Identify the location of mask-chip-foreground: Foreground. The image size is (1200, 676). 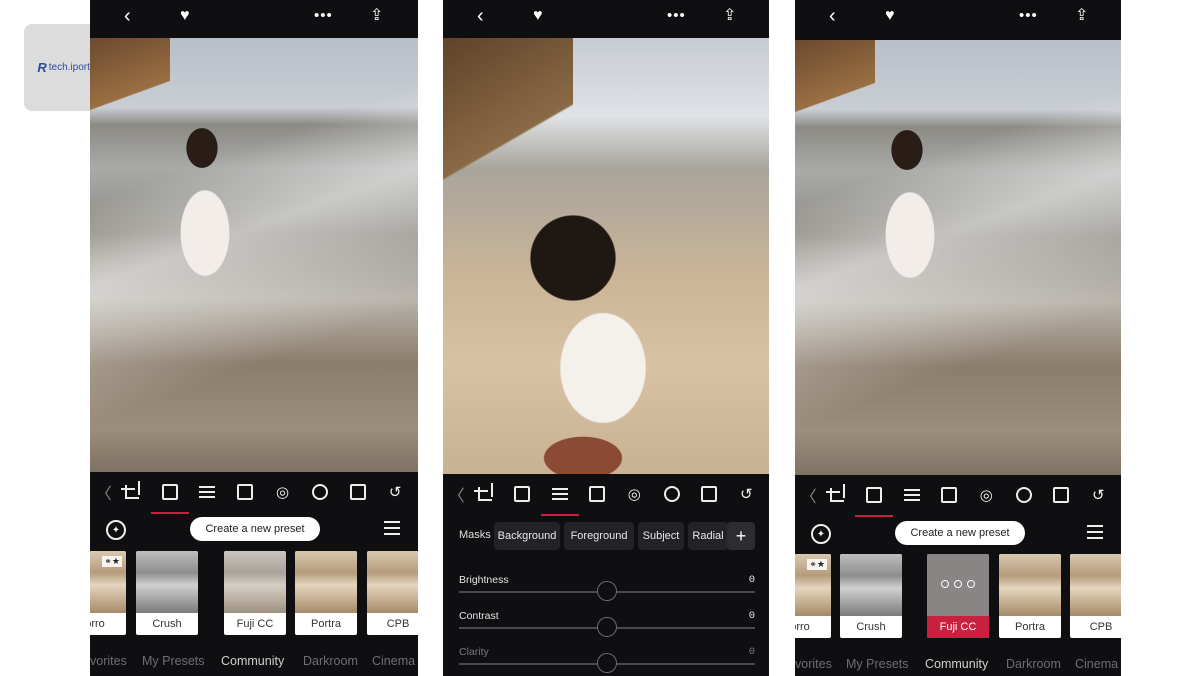
(599, 536).